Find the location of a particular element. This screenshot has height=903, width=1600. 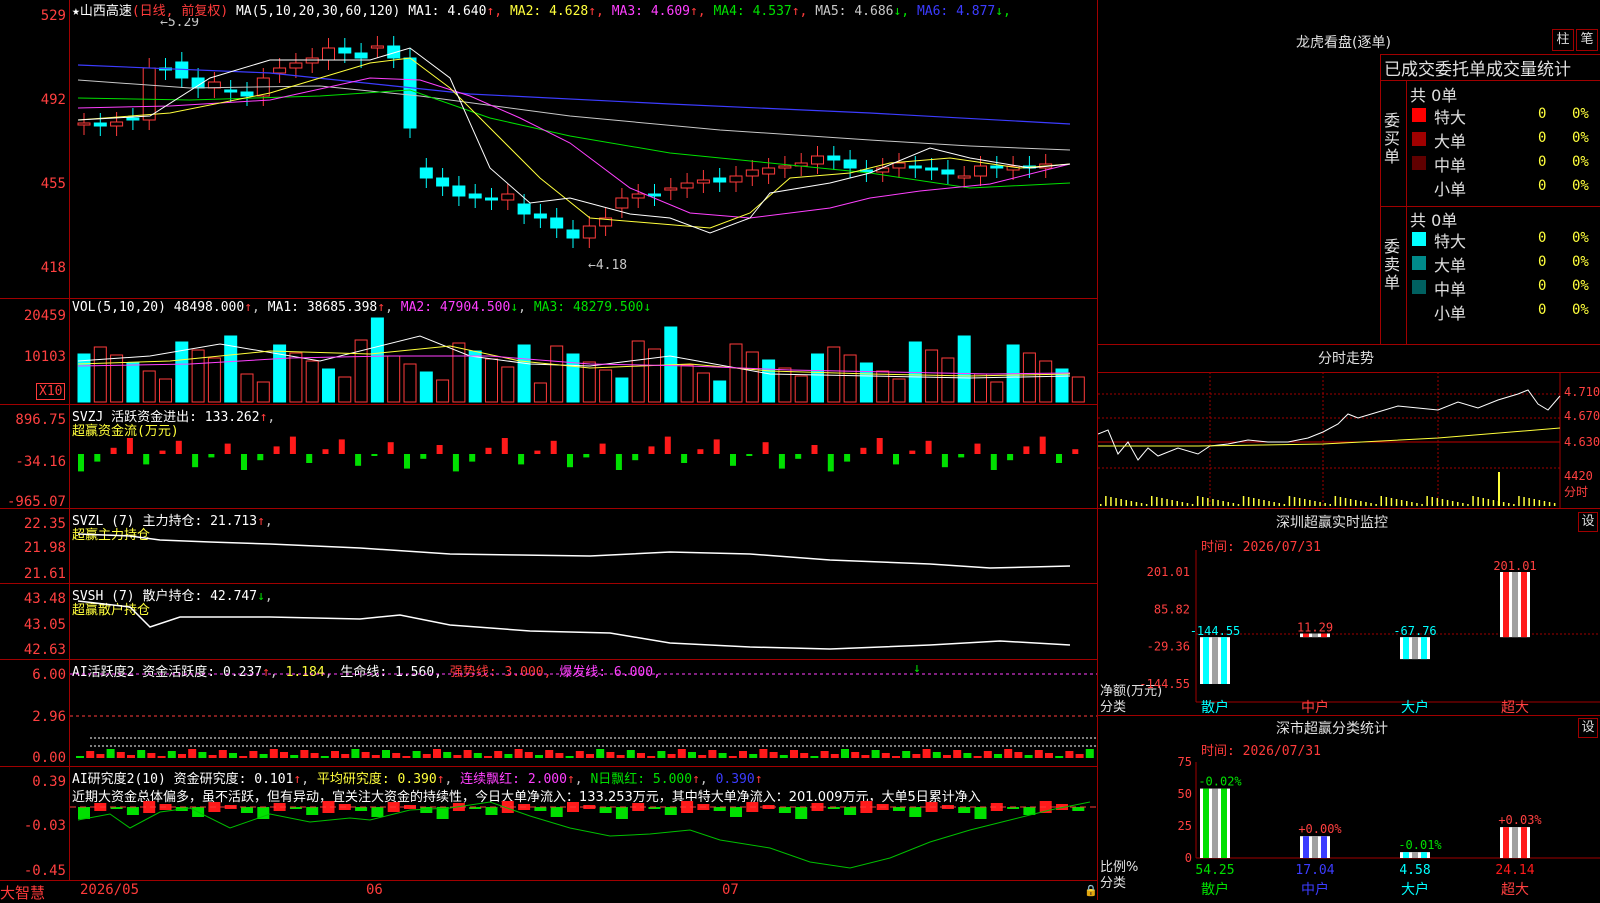

column-view-button: 柱 is located at coordinates (1563, 40).